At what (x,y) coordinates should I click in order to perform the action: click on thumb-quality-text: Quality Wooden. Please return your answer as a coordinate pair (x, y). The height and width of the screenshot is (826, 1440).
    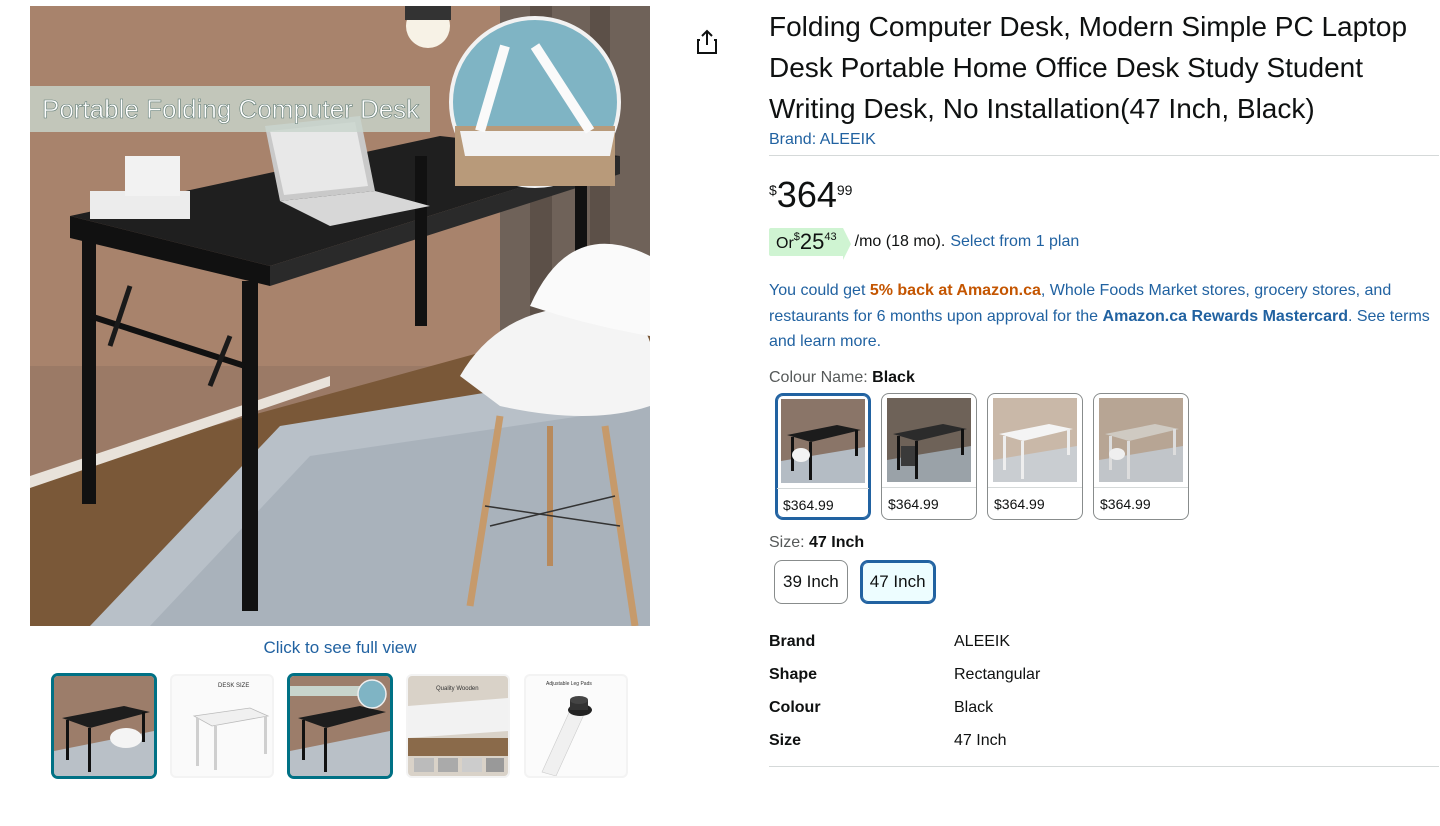
    Looking at the image, I should click on (457, 689).